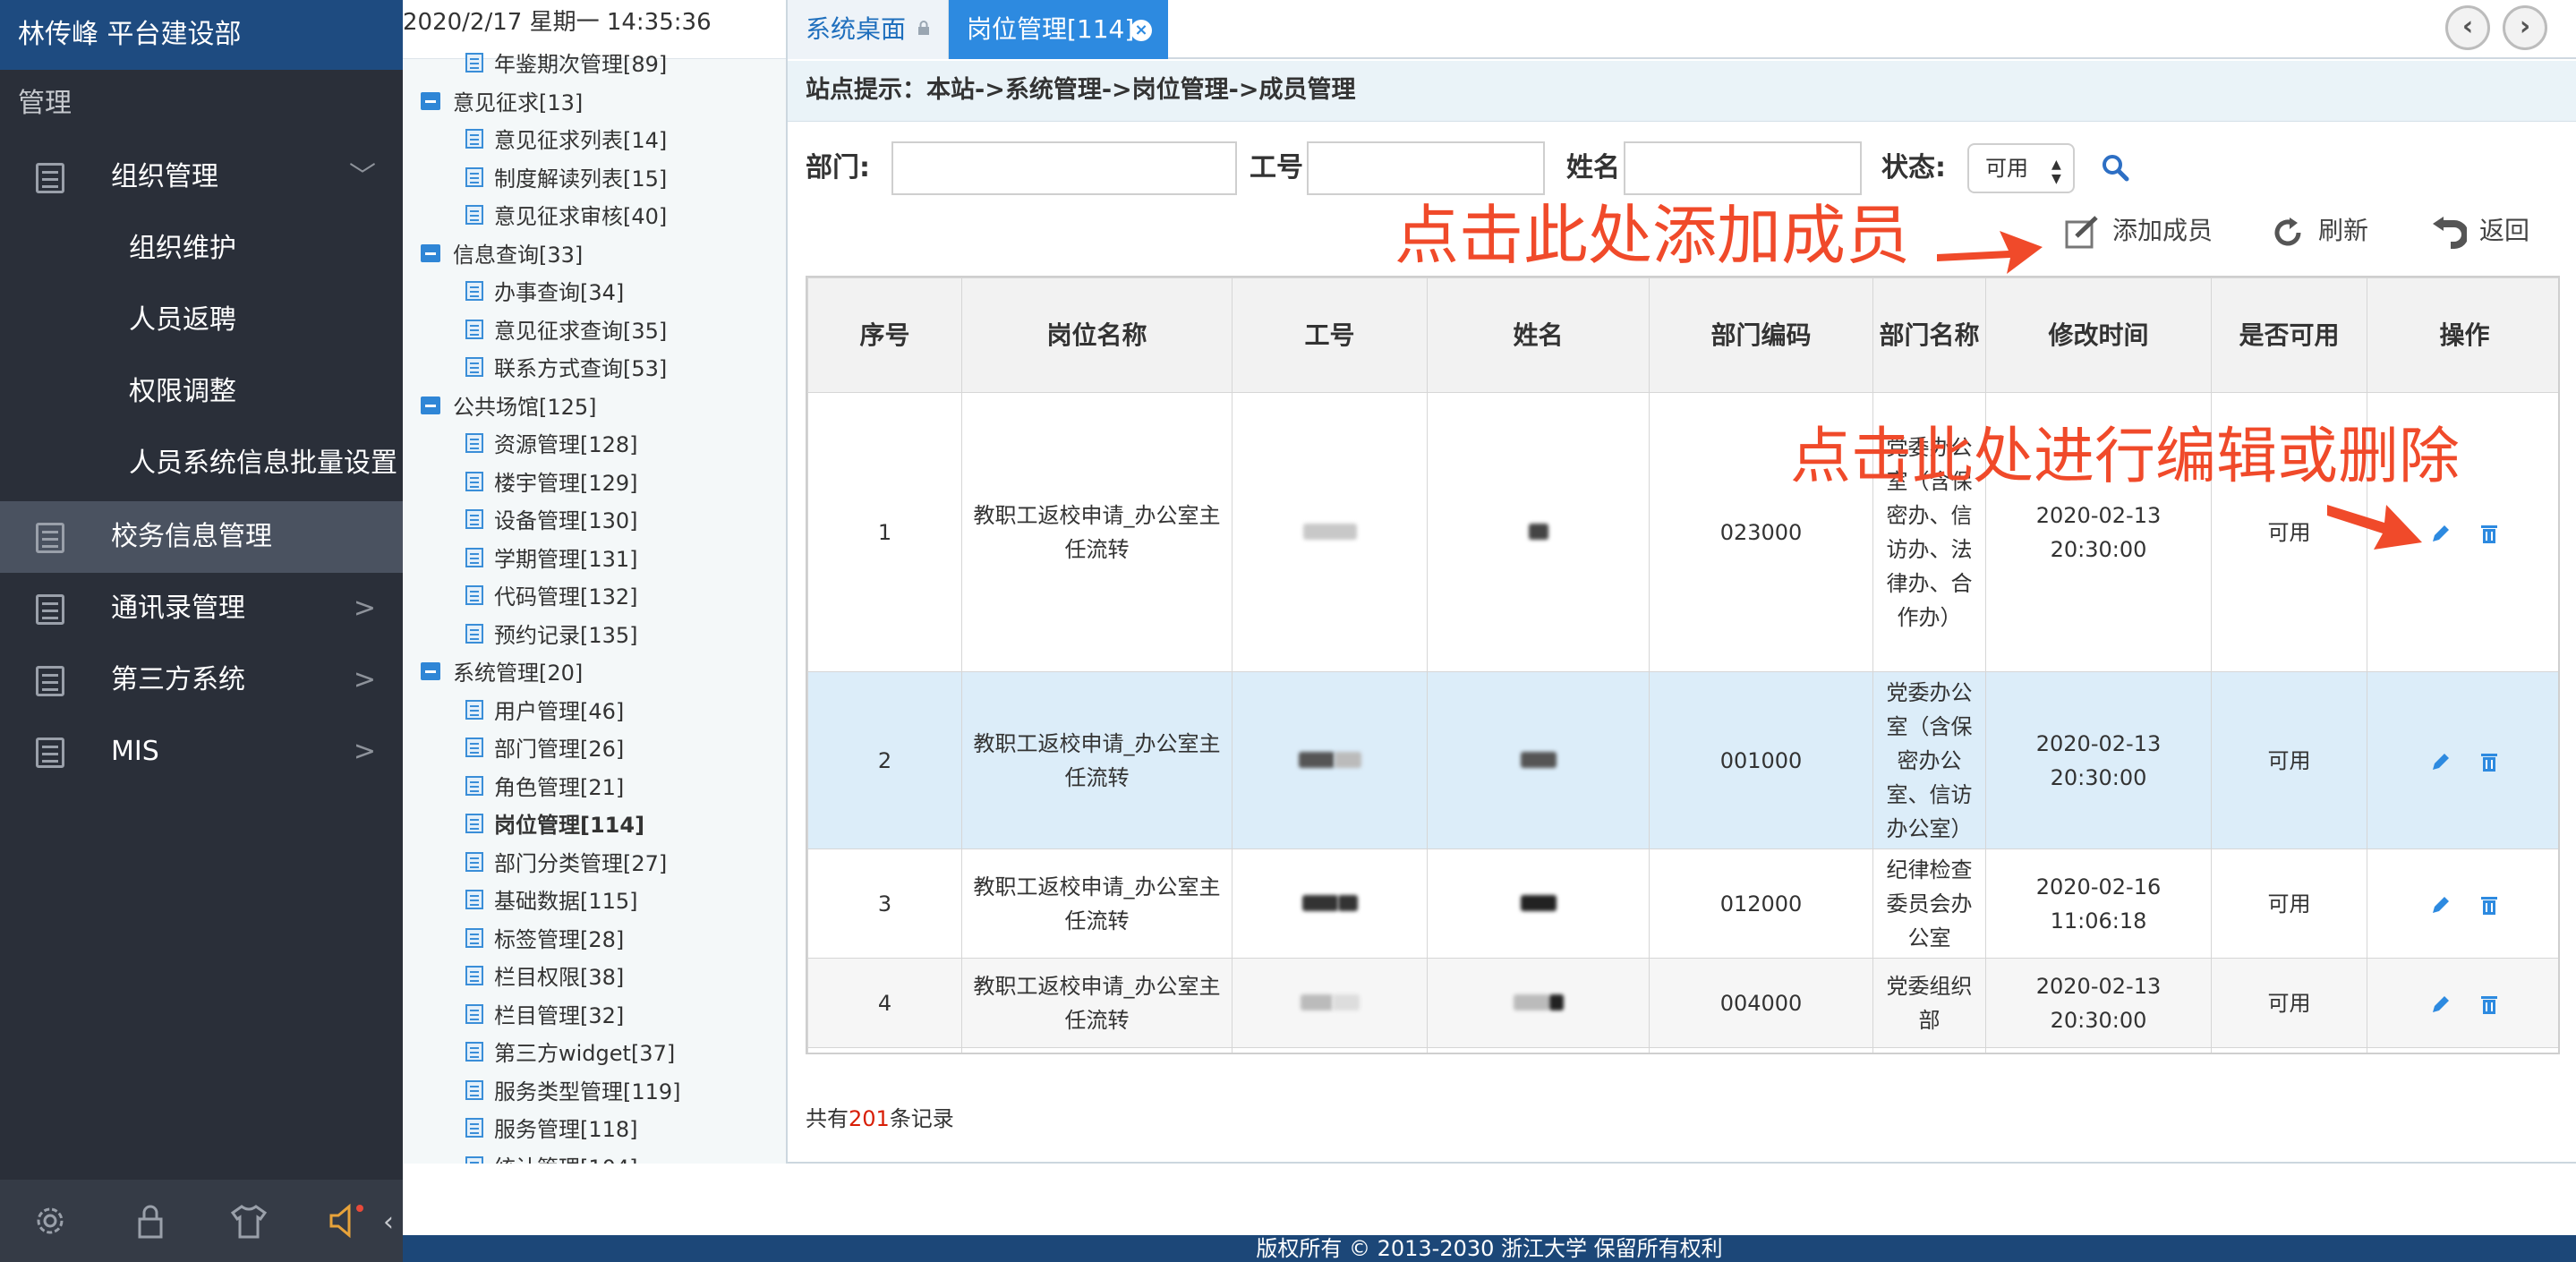 This screenshot has width=2576, height=1262. I want to click on cell-enabled: 可用, so click(2289, 1003).